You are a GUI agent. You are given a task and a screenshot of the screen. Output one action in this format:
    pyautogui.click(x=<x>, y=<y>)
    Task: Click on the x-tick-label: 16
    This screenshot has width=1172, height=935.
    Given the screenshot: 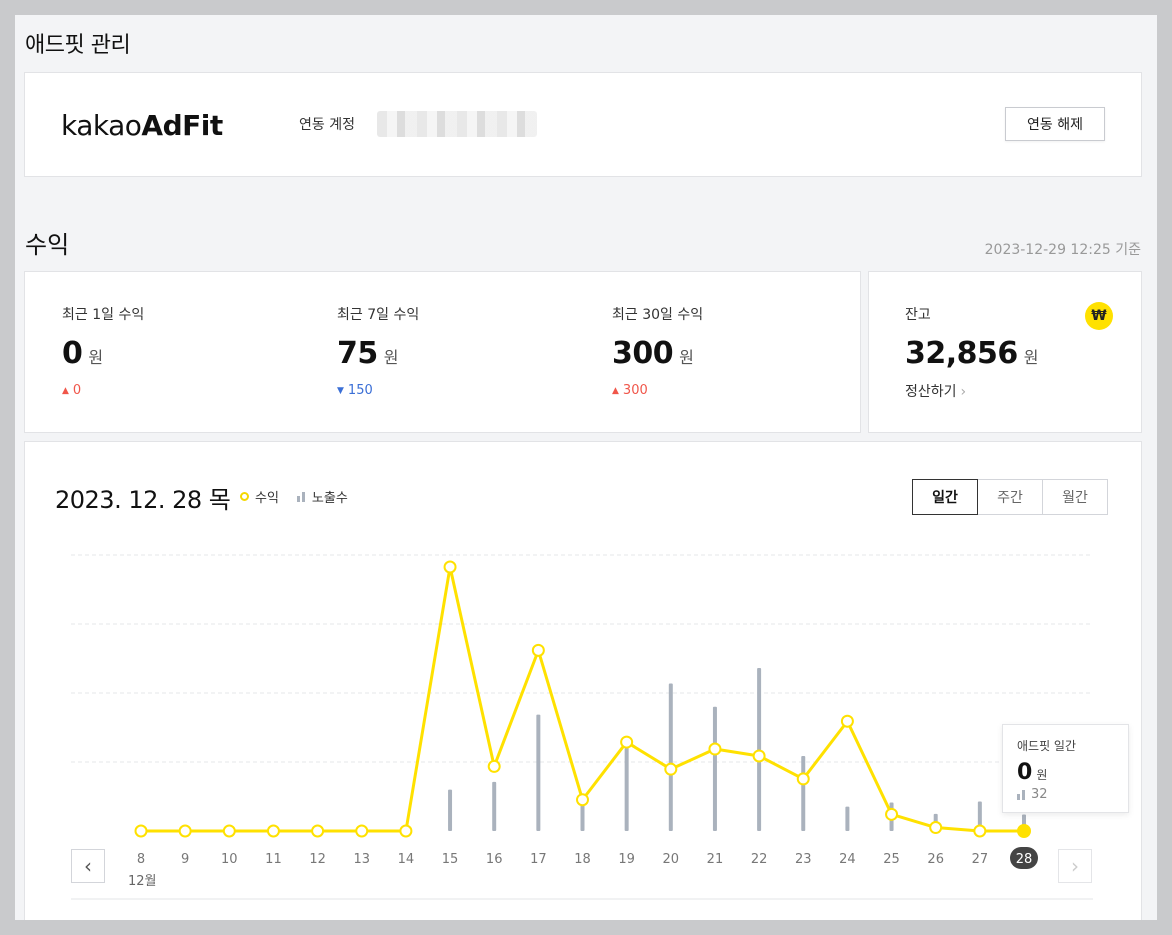 What is the action you would take?
    pyautogui.click(x=494, y=859)
    